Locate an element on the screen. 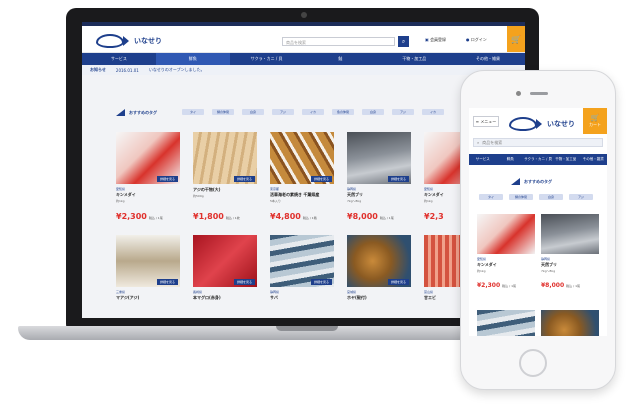  tag-list: タイ 鯛の仲間 白身 アジ is located at coordinates (539, 197).